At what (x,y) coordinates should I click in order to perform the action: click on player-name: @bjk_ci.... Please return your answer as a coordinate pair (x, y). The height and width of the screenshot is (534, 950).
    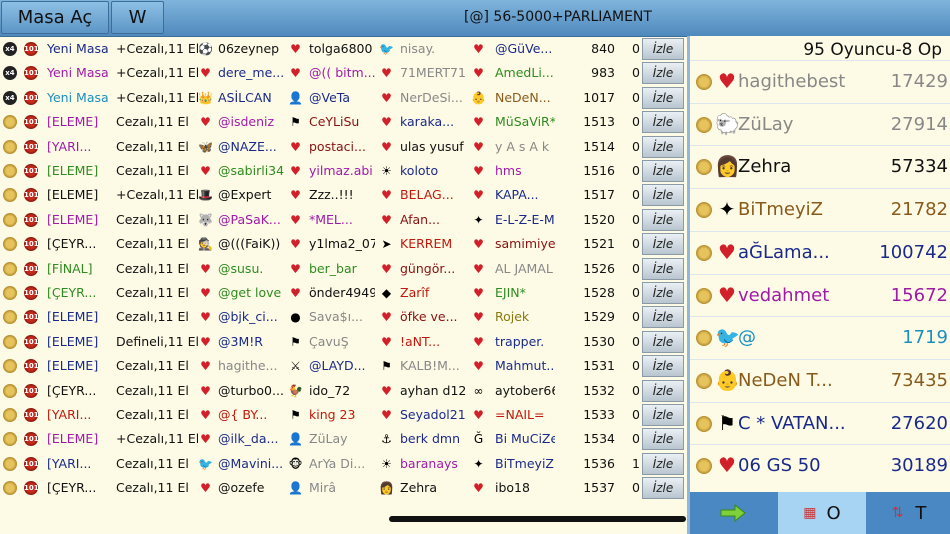
    Looking at the image, I should click on (251, 317).